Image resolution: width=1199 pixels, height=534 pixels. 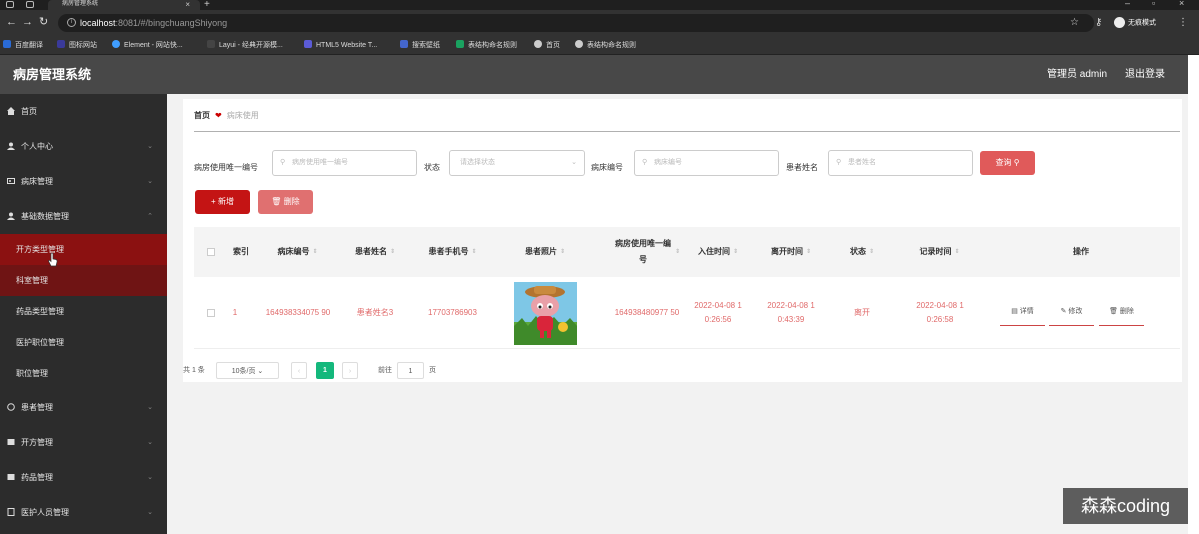 What do you see at coordinates (1181, 4) in the screenshot?
I see `window-close-icon: ×` at bounding box center [1181, 4].